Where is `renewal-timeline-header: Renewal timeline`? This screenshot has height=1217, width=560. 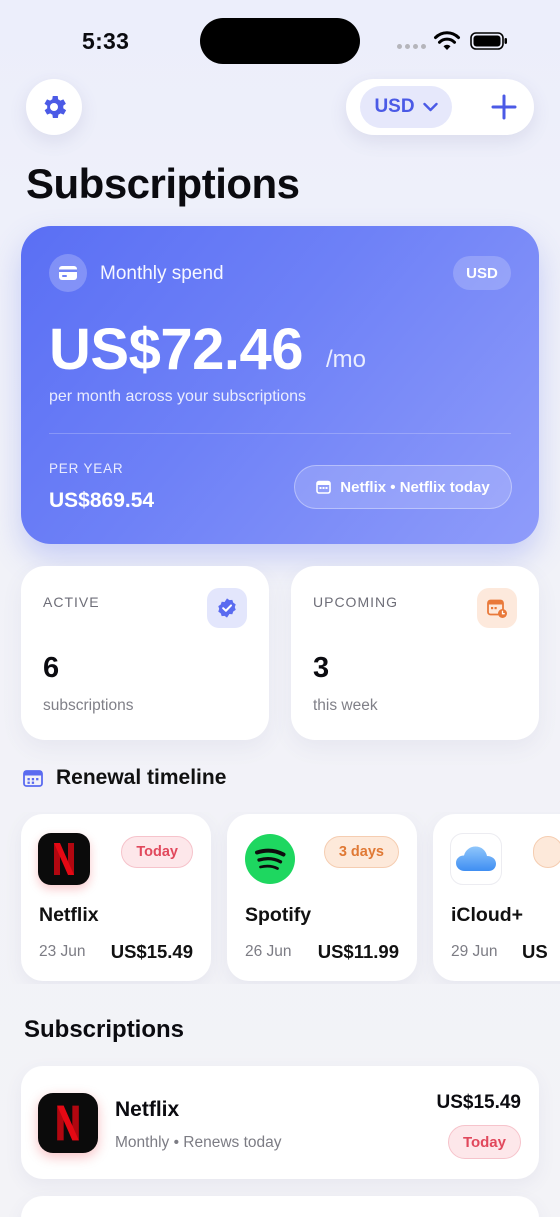
renewal-timeline-header: Renewal timeline is located at coordinates (124, 778).